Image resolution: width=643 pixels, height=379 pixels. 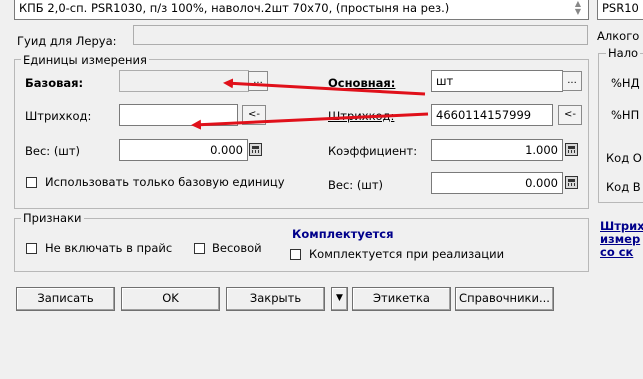 I want to click on kit-title: Комплектуется, so click(x=343, y=234).